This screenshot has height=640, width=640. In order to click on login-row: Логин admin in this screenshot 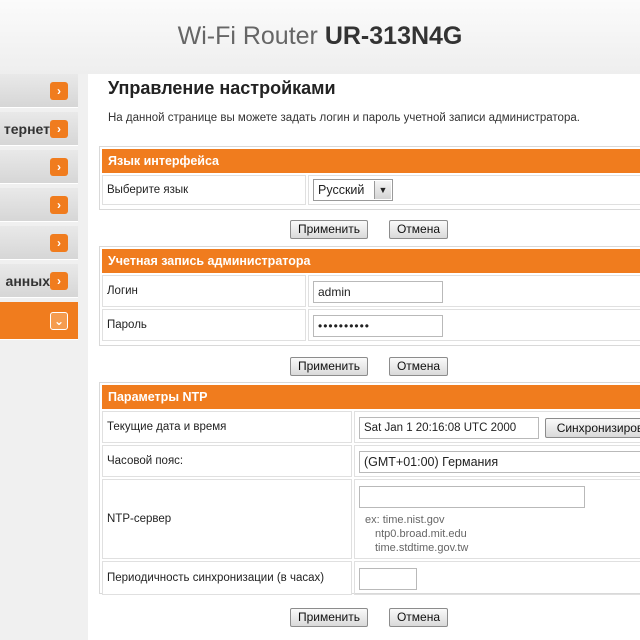, I will do `click(371, 291)`.